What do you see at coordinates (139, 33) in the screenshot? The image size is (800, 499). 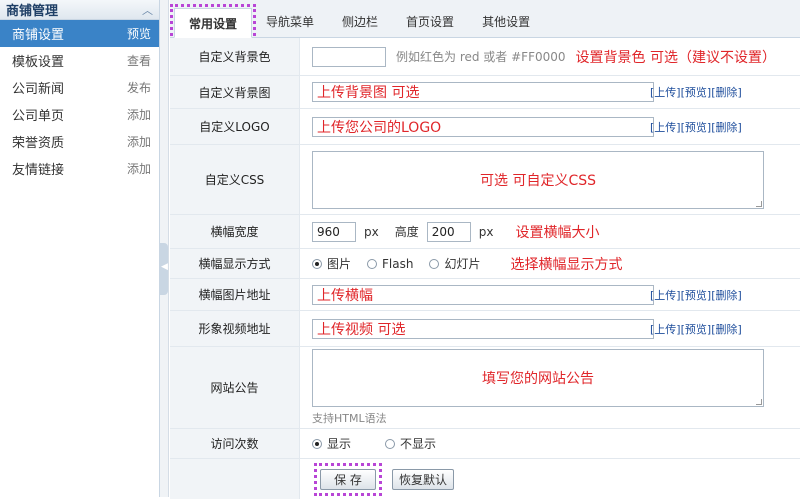 I see `sidebar-item-action: 预览` at bounding box center [139, 33].